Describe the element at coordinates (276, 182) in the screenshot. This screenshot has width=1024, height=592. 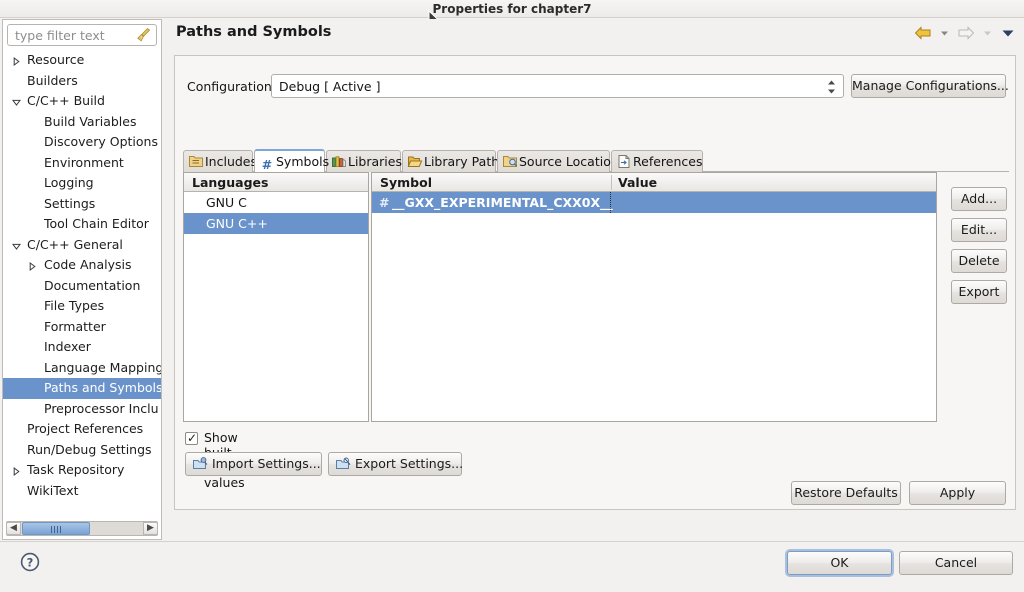
I see `languages-column-header: Languages` at that location.